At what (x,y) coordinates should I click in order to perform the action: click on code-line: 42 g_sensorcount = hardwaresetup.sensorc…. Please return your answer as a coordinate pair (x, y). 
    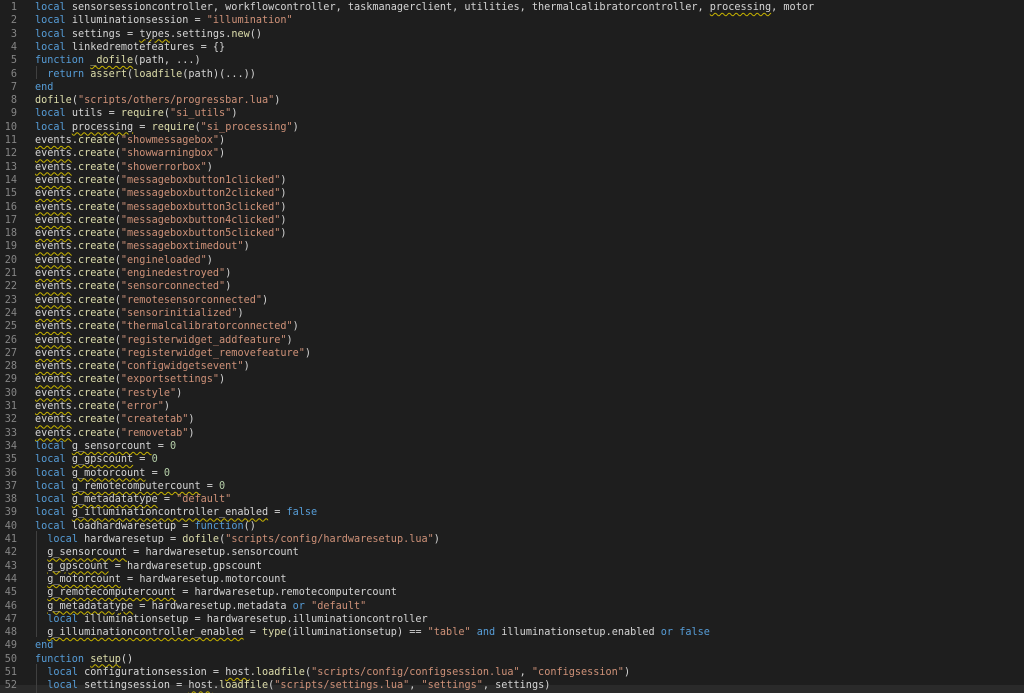
    Looking at the image, I should click on (512, 552).